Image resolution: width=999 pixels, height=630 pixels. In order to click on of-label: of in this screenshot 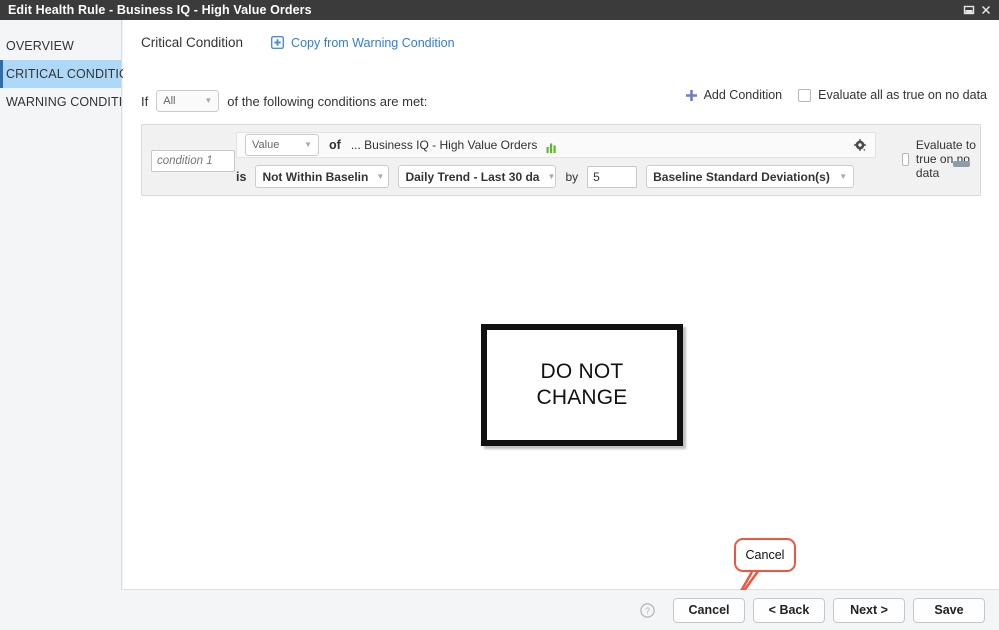, I will do `click(335, 145)`.